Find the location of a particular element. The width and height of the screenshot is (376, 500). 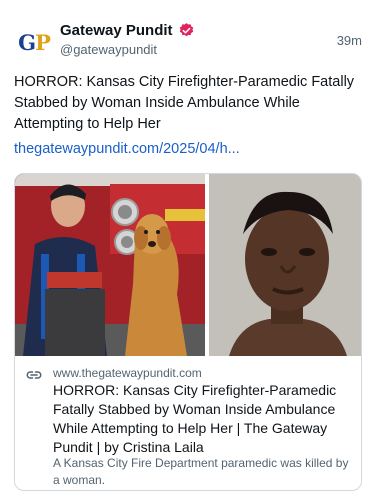

name-row: Gateway Pundit is located at coordinates (127, 30).